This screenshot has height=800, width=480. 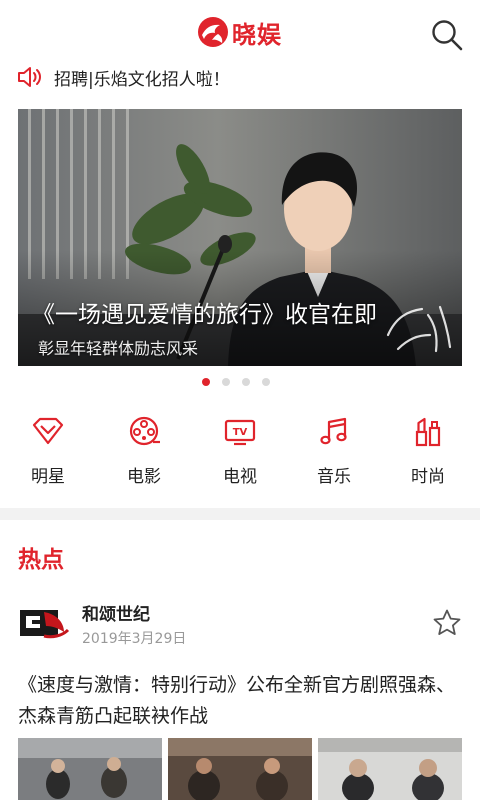 I want to click on author-name: 和颂世纪, so click(x=116, y=612).